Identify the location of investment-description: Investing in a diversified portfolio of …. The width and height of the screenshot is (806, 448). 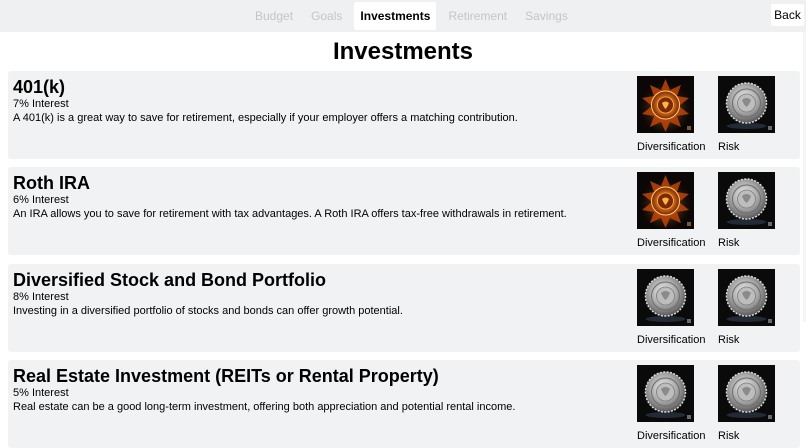
(208, 311).